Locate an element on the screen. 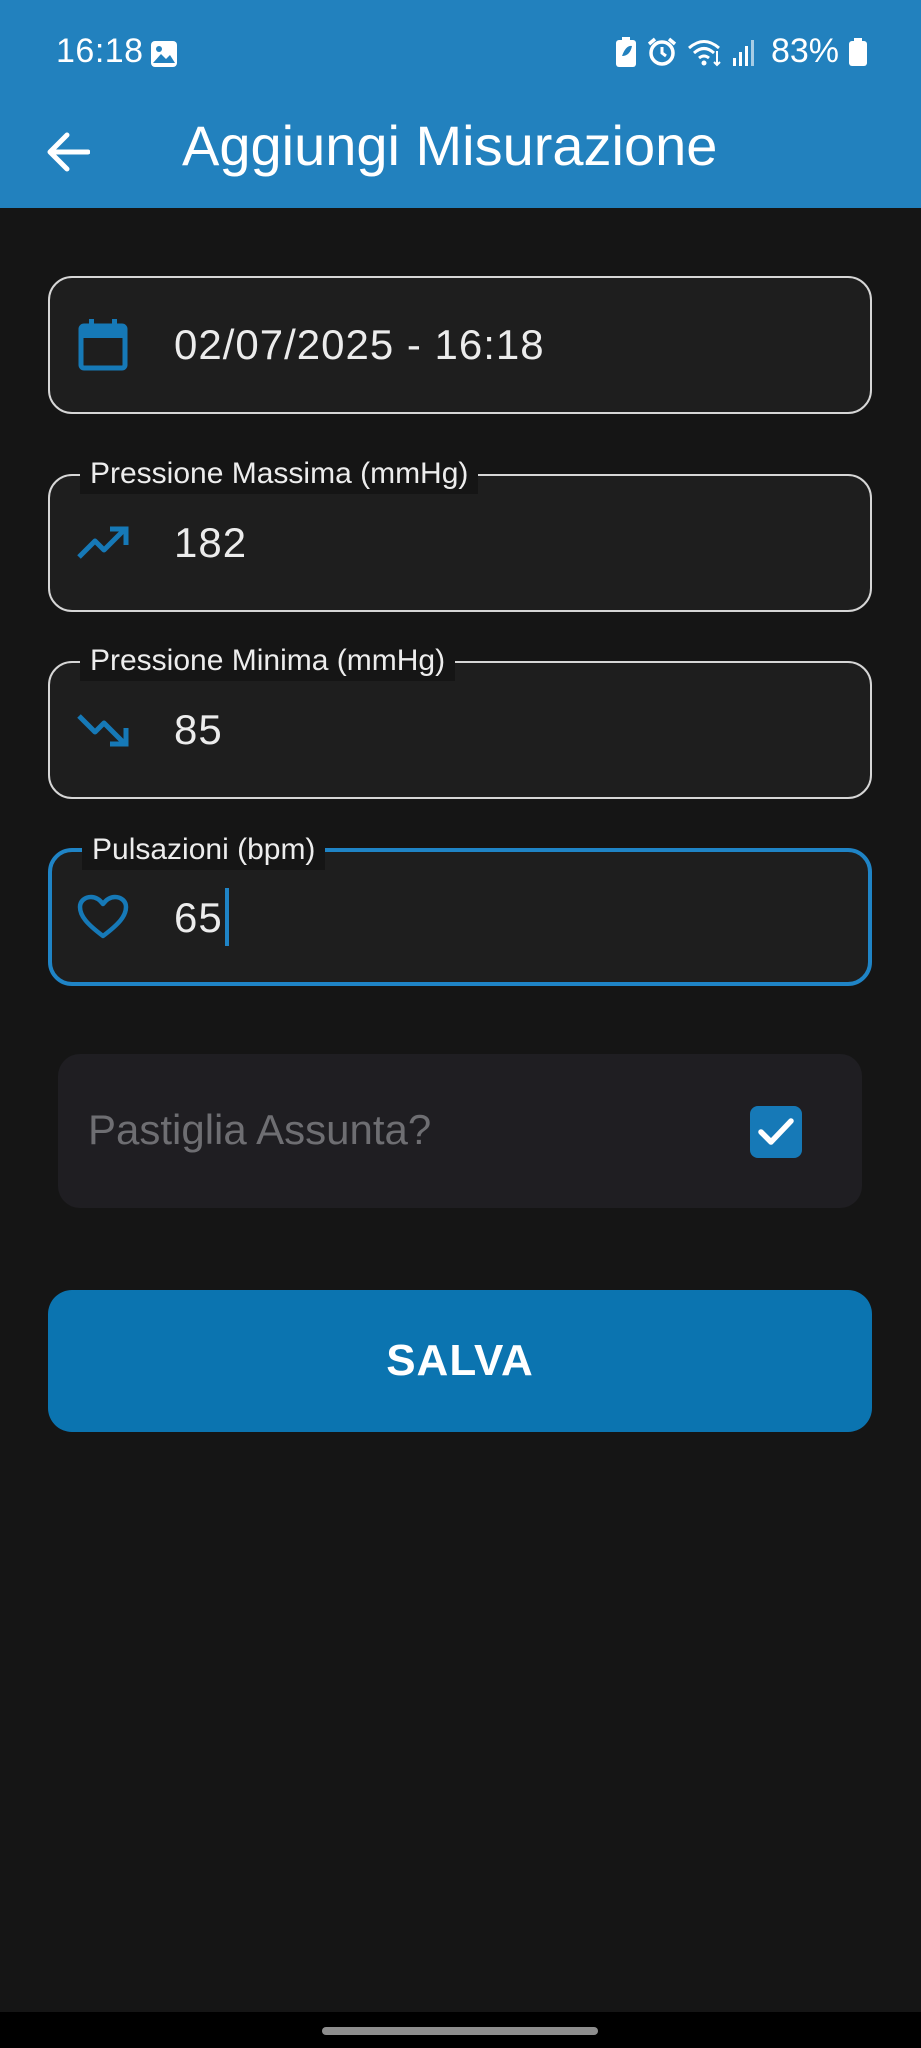 The height and width of the screenshot is (2048, 921). page-title: Aggiungi Misurazione is located at coordinates (450, 145).